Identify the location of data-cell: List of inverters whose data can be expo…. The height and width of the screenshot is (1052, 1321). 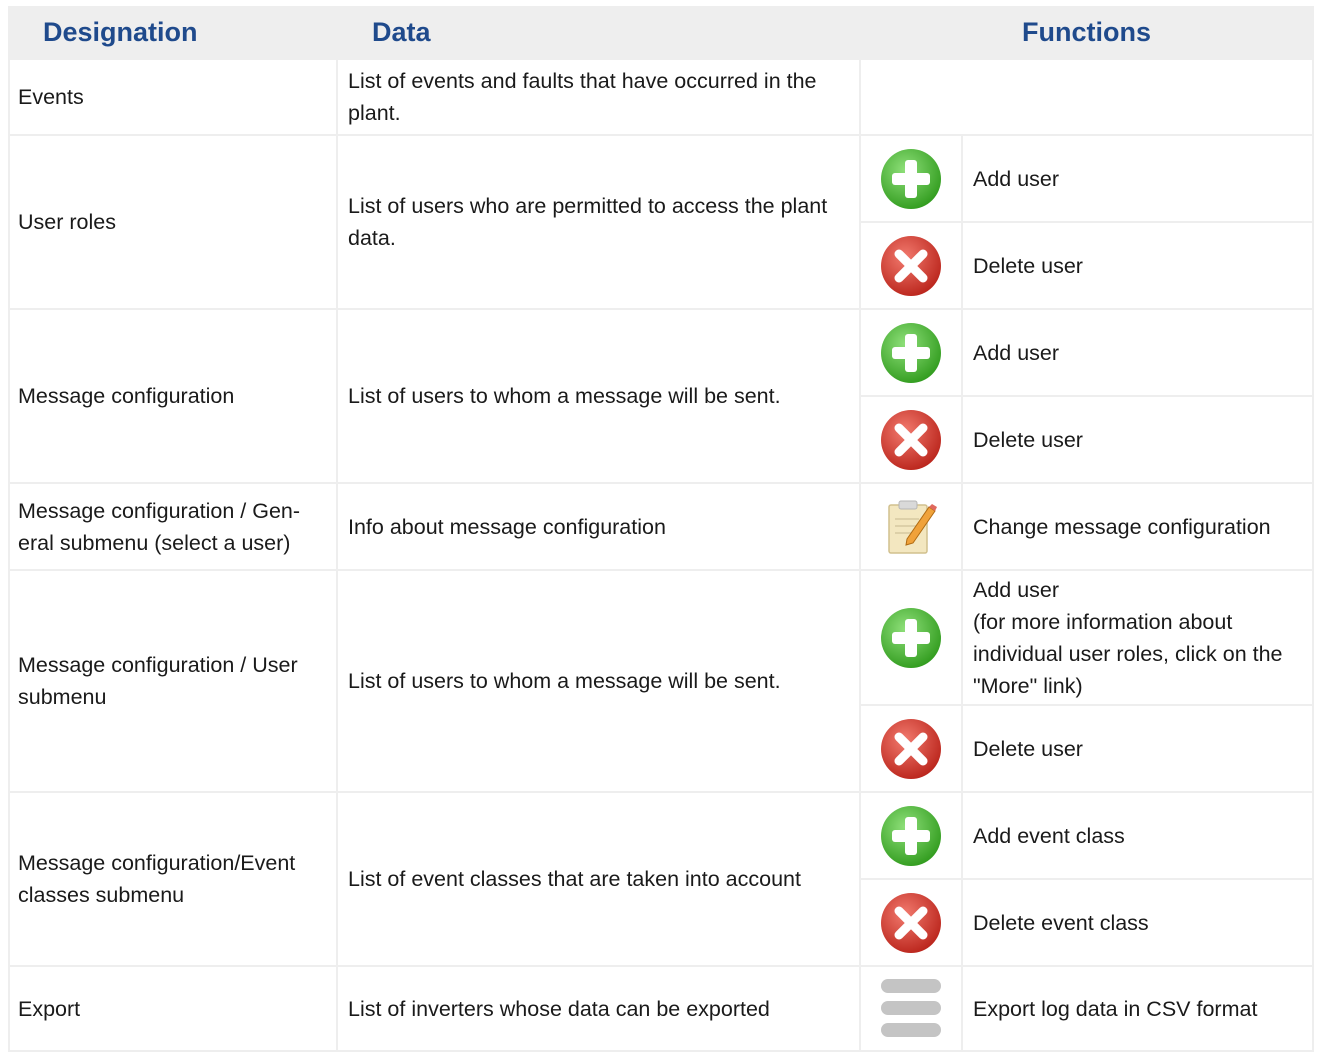
(598, 1008).